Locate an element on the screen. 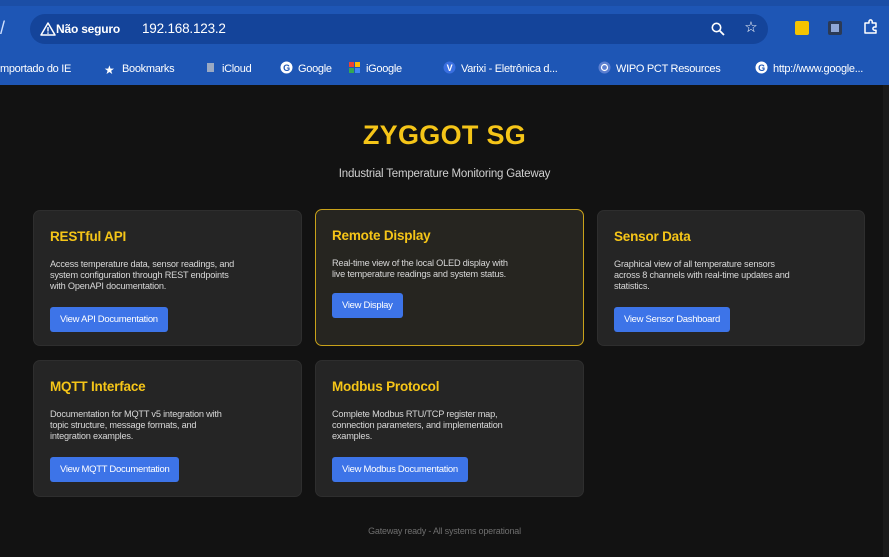 The height and width of the screenshot is (557, 889). view-mqtt-documentation-button: View MQTT Documentation is located at coordinates (115, 469).